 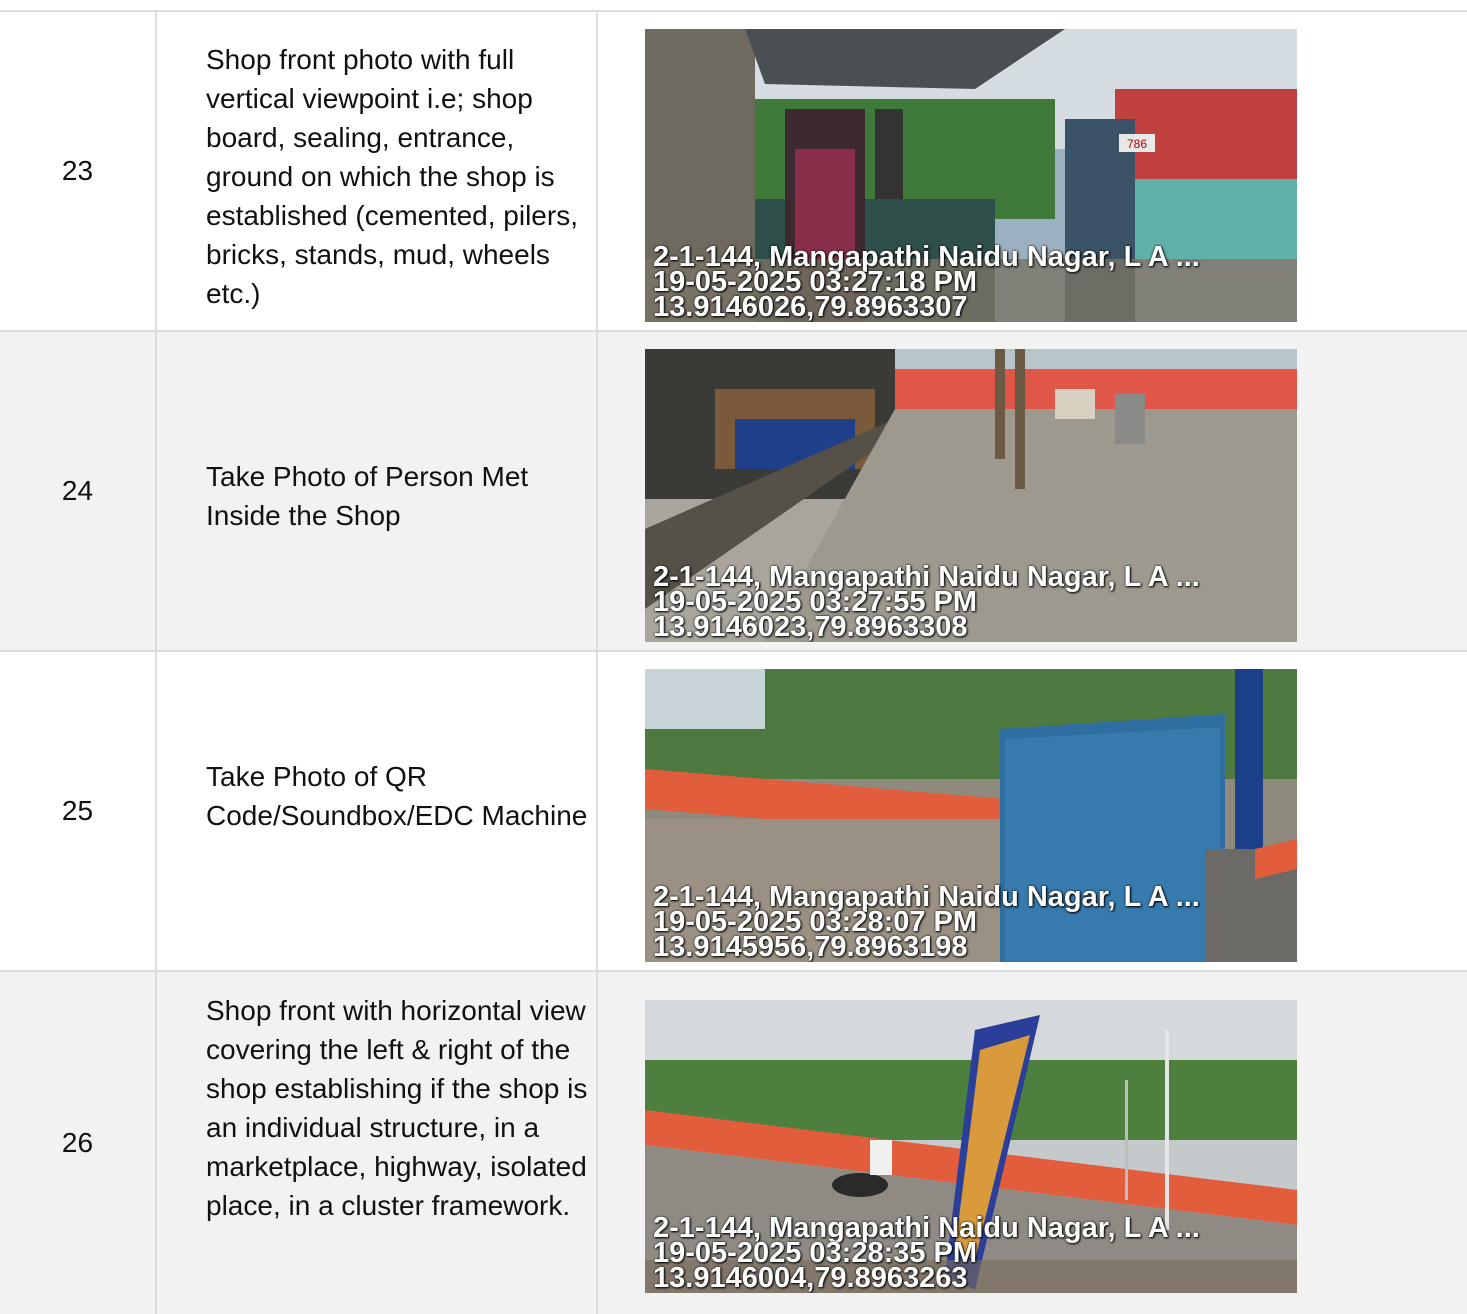 I want to click on row-description: Take Photo of Person Met Inside the Shop, so click(x=367, y=496).